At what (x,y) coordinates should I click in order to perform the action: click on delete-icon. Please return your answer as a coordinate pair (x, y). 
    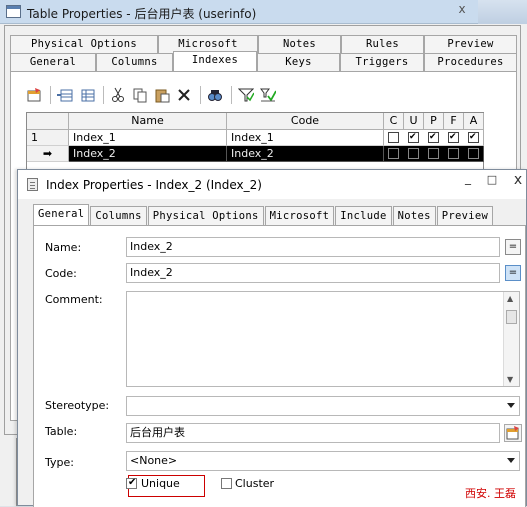
    Looking at the image, I should click on (184, 95).